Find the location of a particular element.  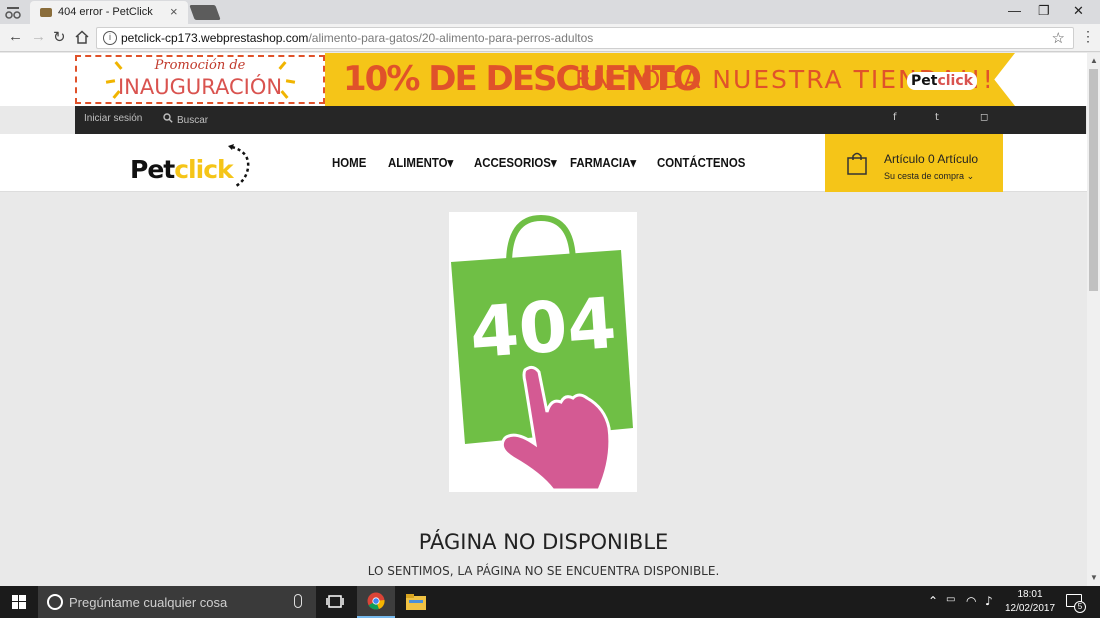

scroll-down-icon: ▼ is located at coordinates (1094, 577).